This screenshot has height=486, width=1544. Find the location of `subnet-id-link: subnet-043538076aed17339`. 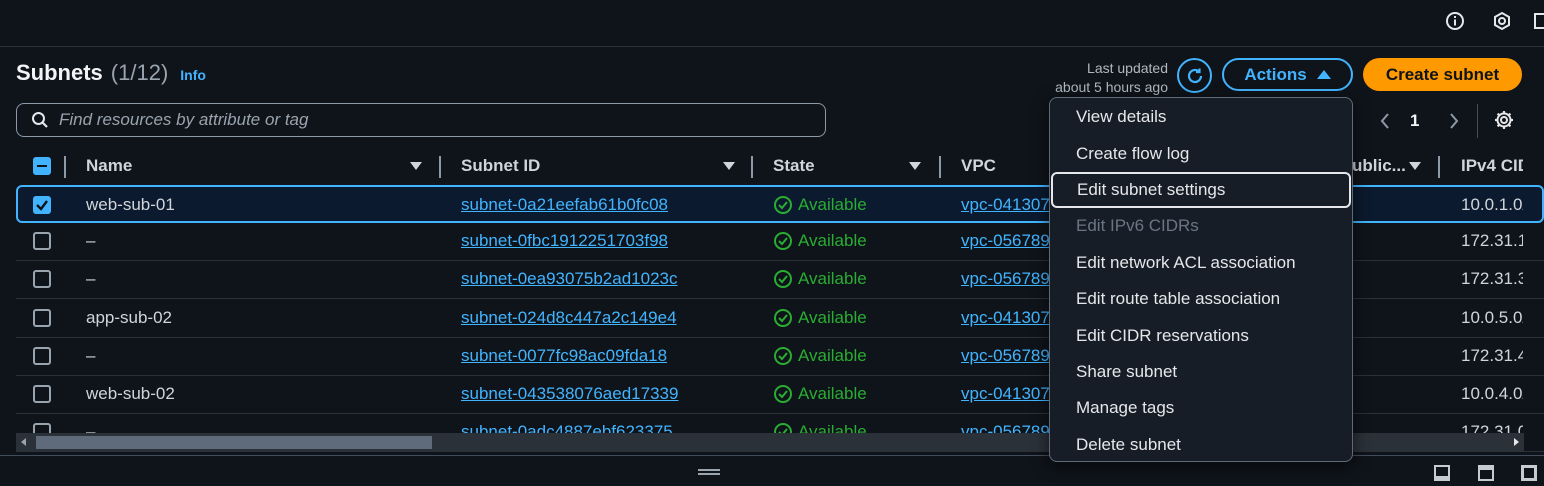

subnet-id-link: subnet-043538076aed17339 is located at coordinates (601, 394).